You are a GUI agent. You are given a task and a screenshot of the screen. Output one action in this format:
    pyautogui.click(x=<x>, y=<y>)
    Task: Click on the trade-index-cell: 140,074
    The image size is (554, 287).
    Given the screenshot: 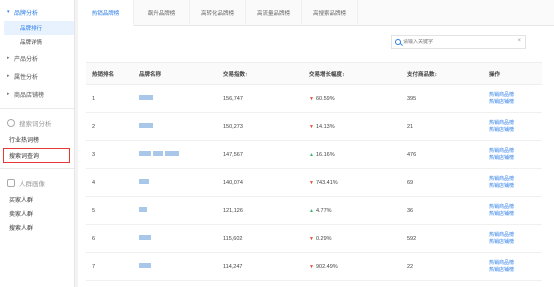 What is the action you would take?
    pyautogui.click(x=266, y=182)
    